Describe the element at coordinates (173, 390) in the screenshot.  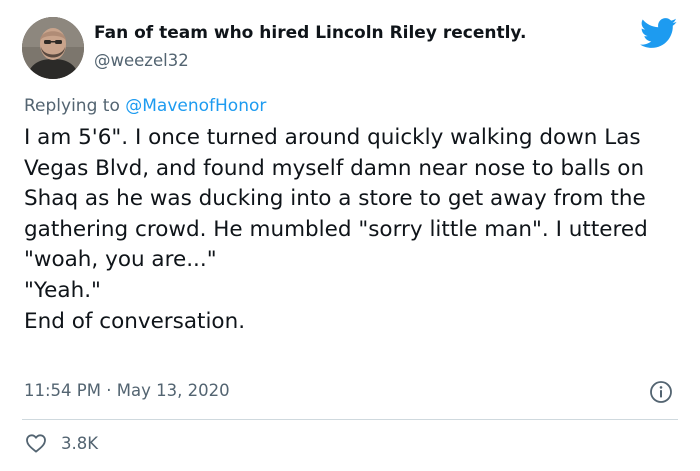
I see `tweet-date: May 13, 2020` at that location.